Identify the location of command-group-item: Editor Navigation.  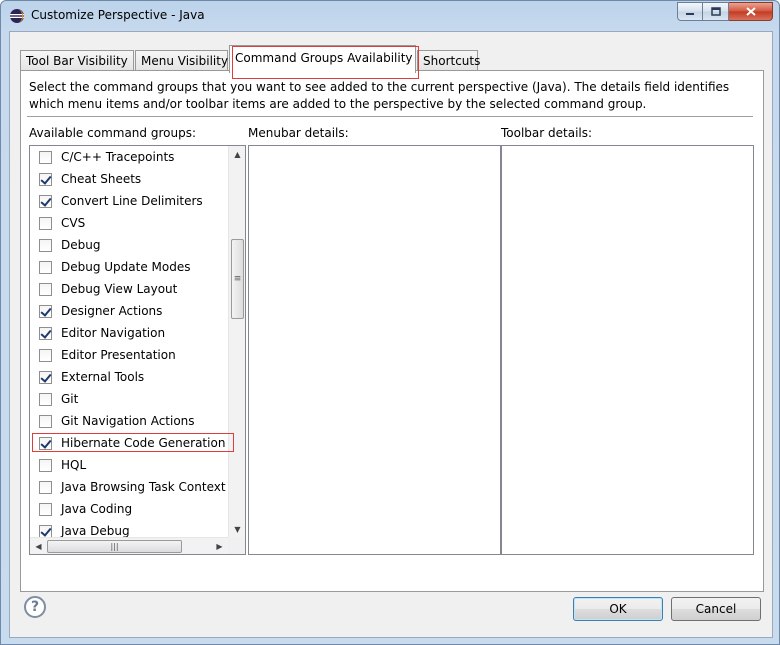
(129, 333).